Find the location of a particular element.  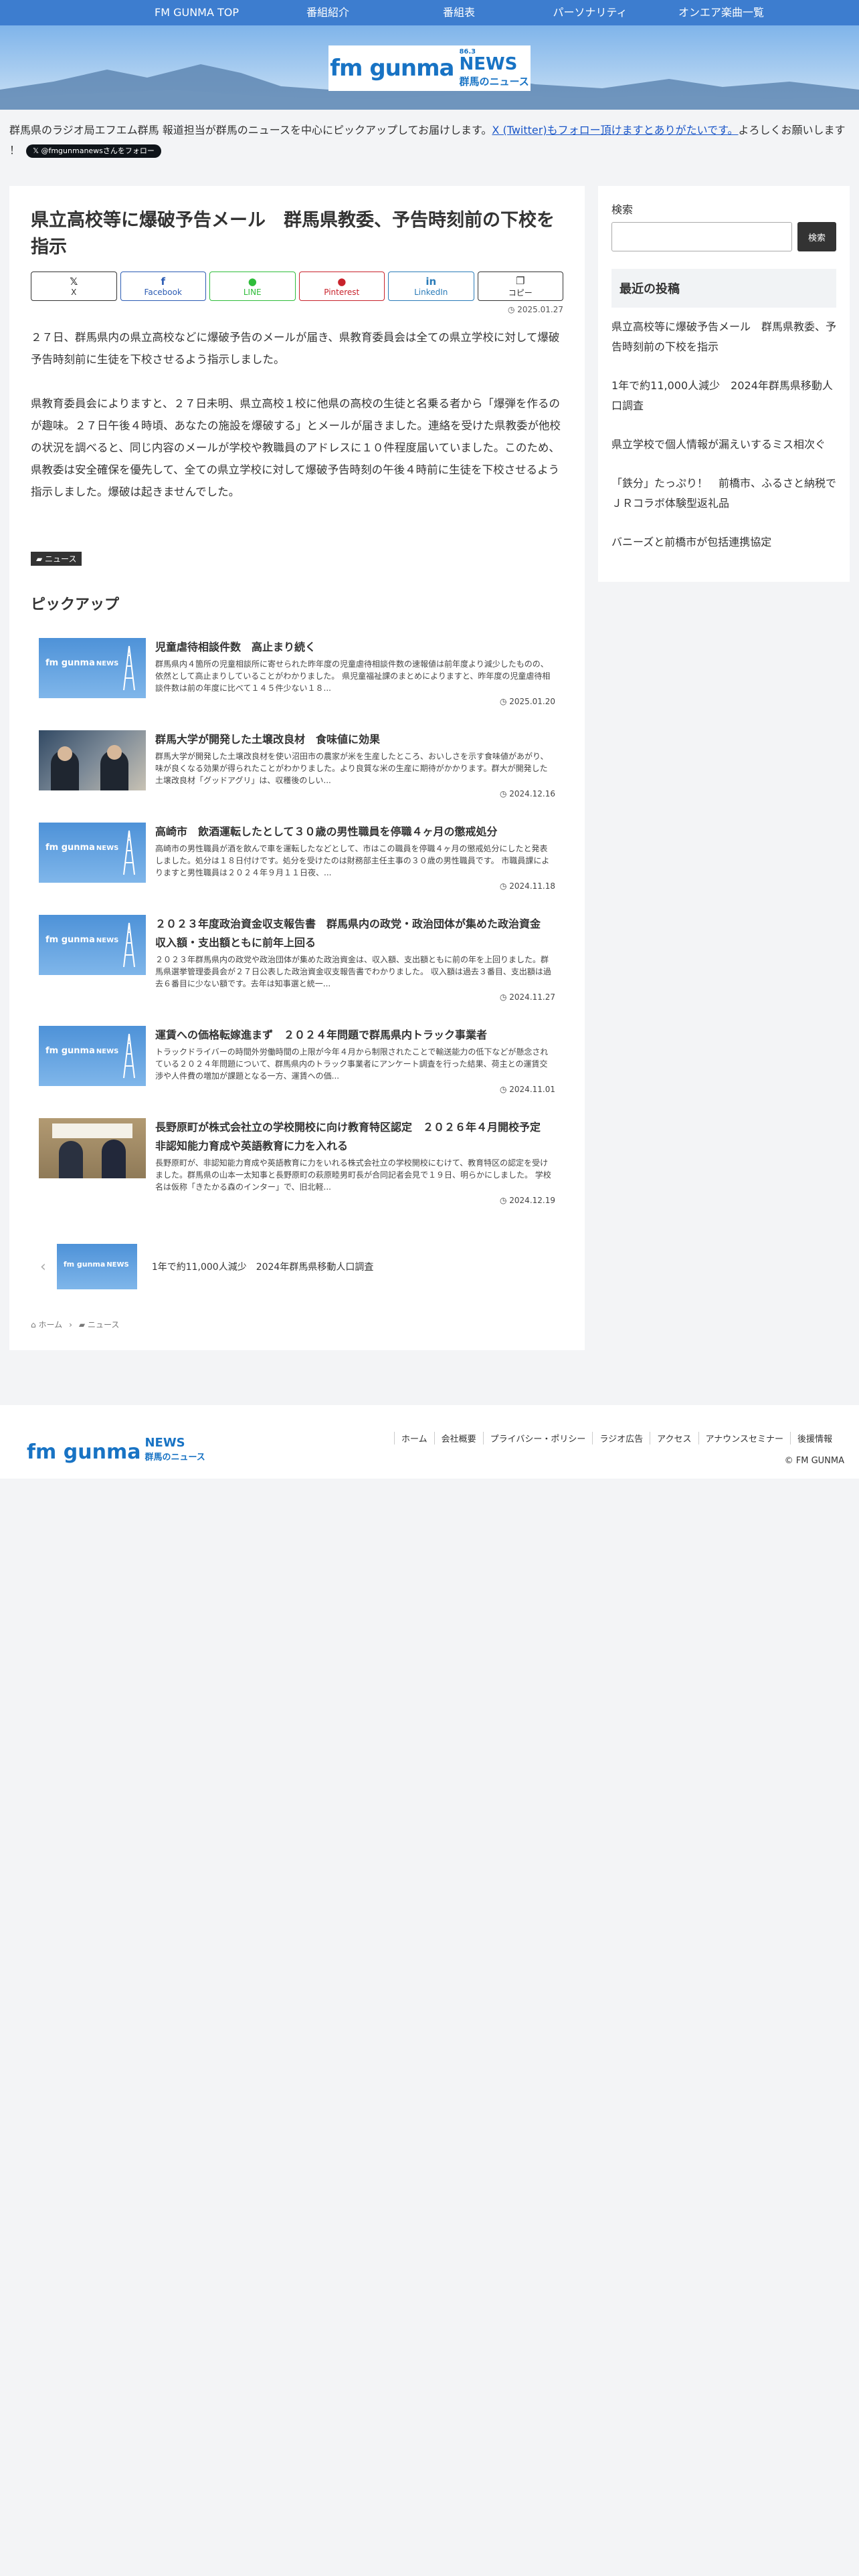

pickup-item-title: 児童虐待相談件数 高止まり続く is located at coordinates (235, 647).